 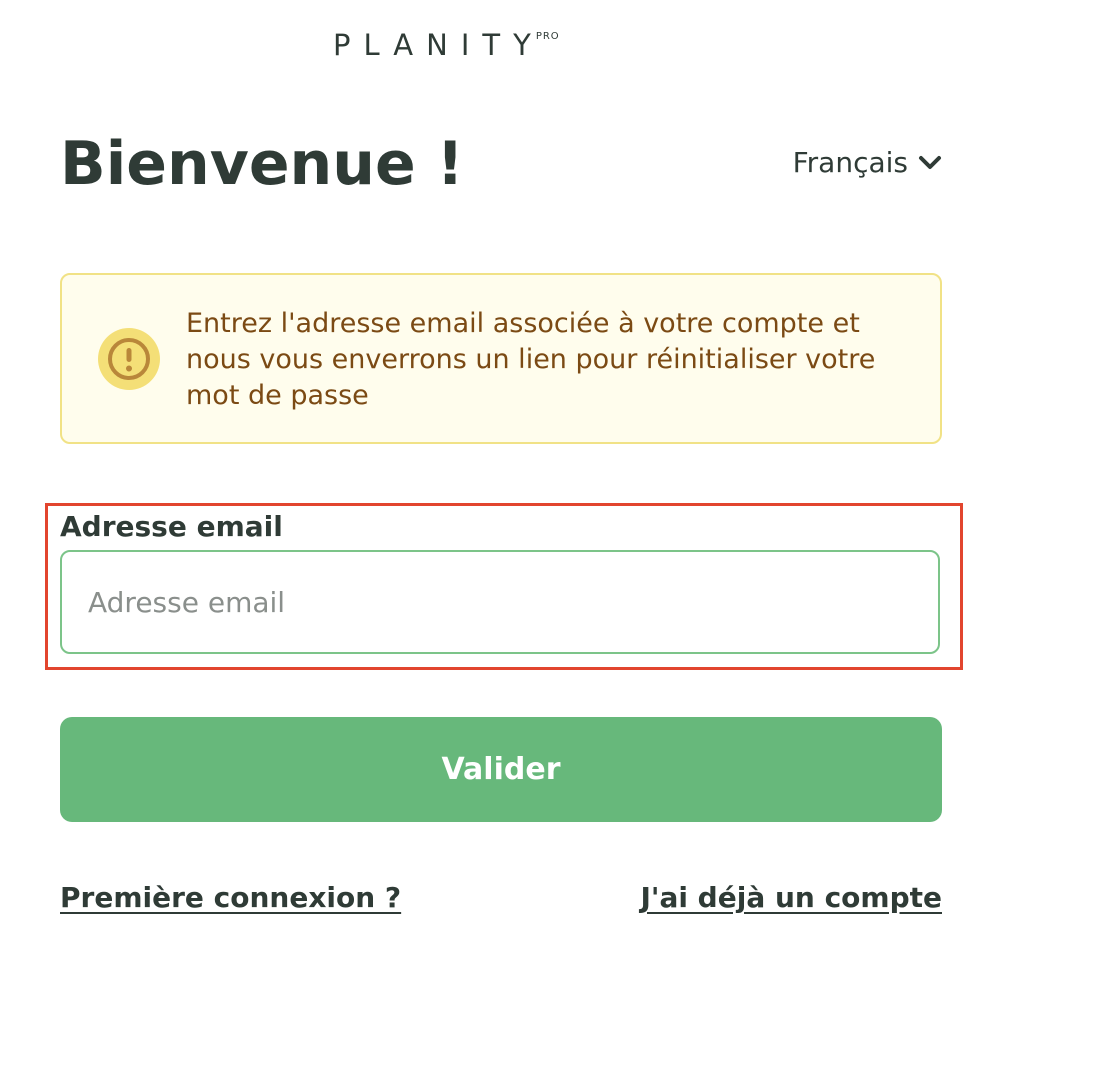 What do you see at coordinates (230, 898) in the screenshot?
I see `first-login-link: Première connexion ?` at bounding box center [230, 898].